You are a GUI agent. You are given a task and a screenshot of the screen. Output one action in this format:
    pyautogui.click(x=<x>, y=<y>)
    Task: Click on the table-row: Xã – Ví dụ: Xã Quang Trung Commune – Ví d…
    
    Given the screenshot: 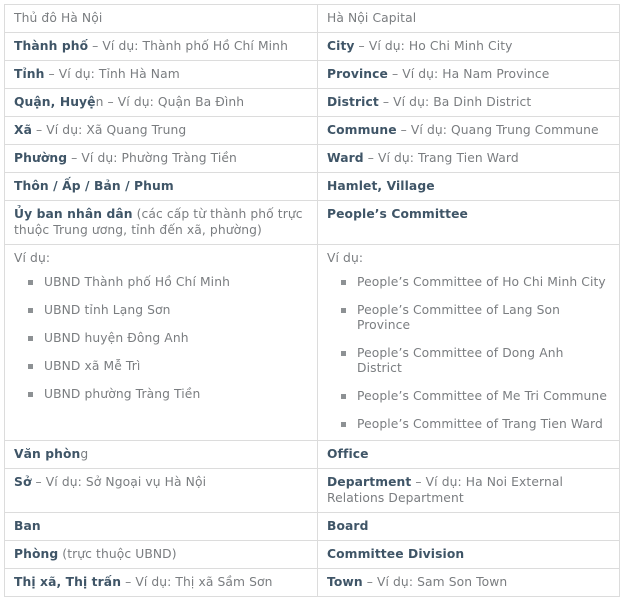 What is the action you would take?
    pyautogui.click(x=312, y=130)
    